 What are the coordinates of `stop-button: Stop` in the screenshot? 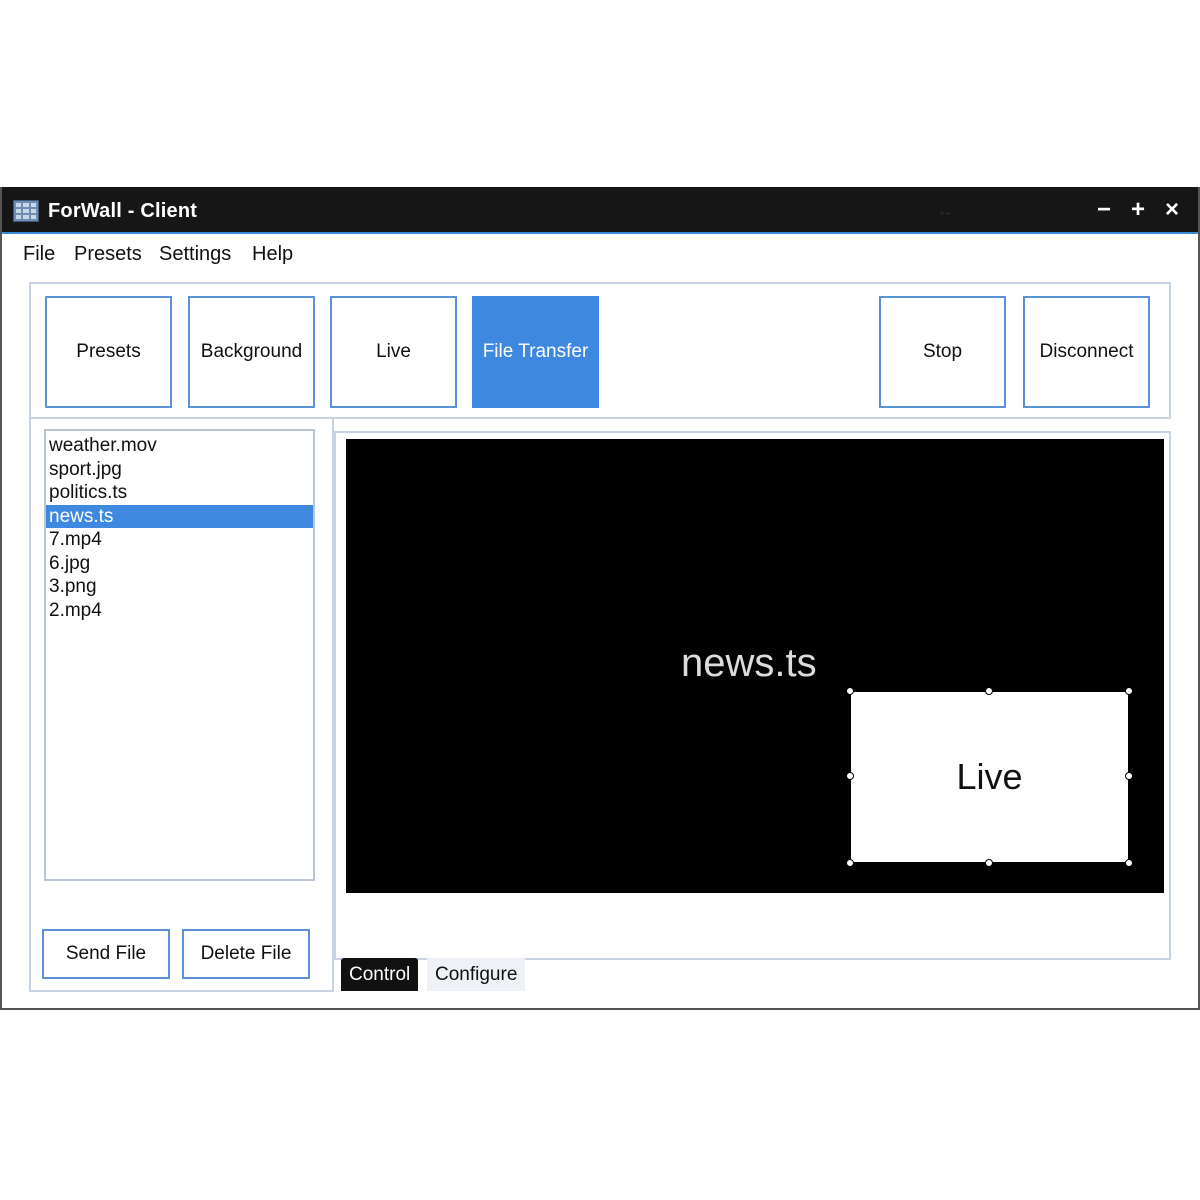 It's located at (942, 352).